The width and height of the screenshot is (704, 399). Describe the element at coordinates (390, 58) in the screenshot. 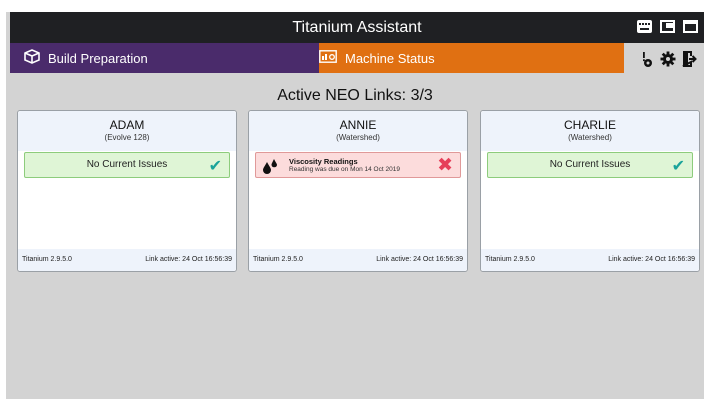

I see `tab-machine-label: Machine Status` at that location.